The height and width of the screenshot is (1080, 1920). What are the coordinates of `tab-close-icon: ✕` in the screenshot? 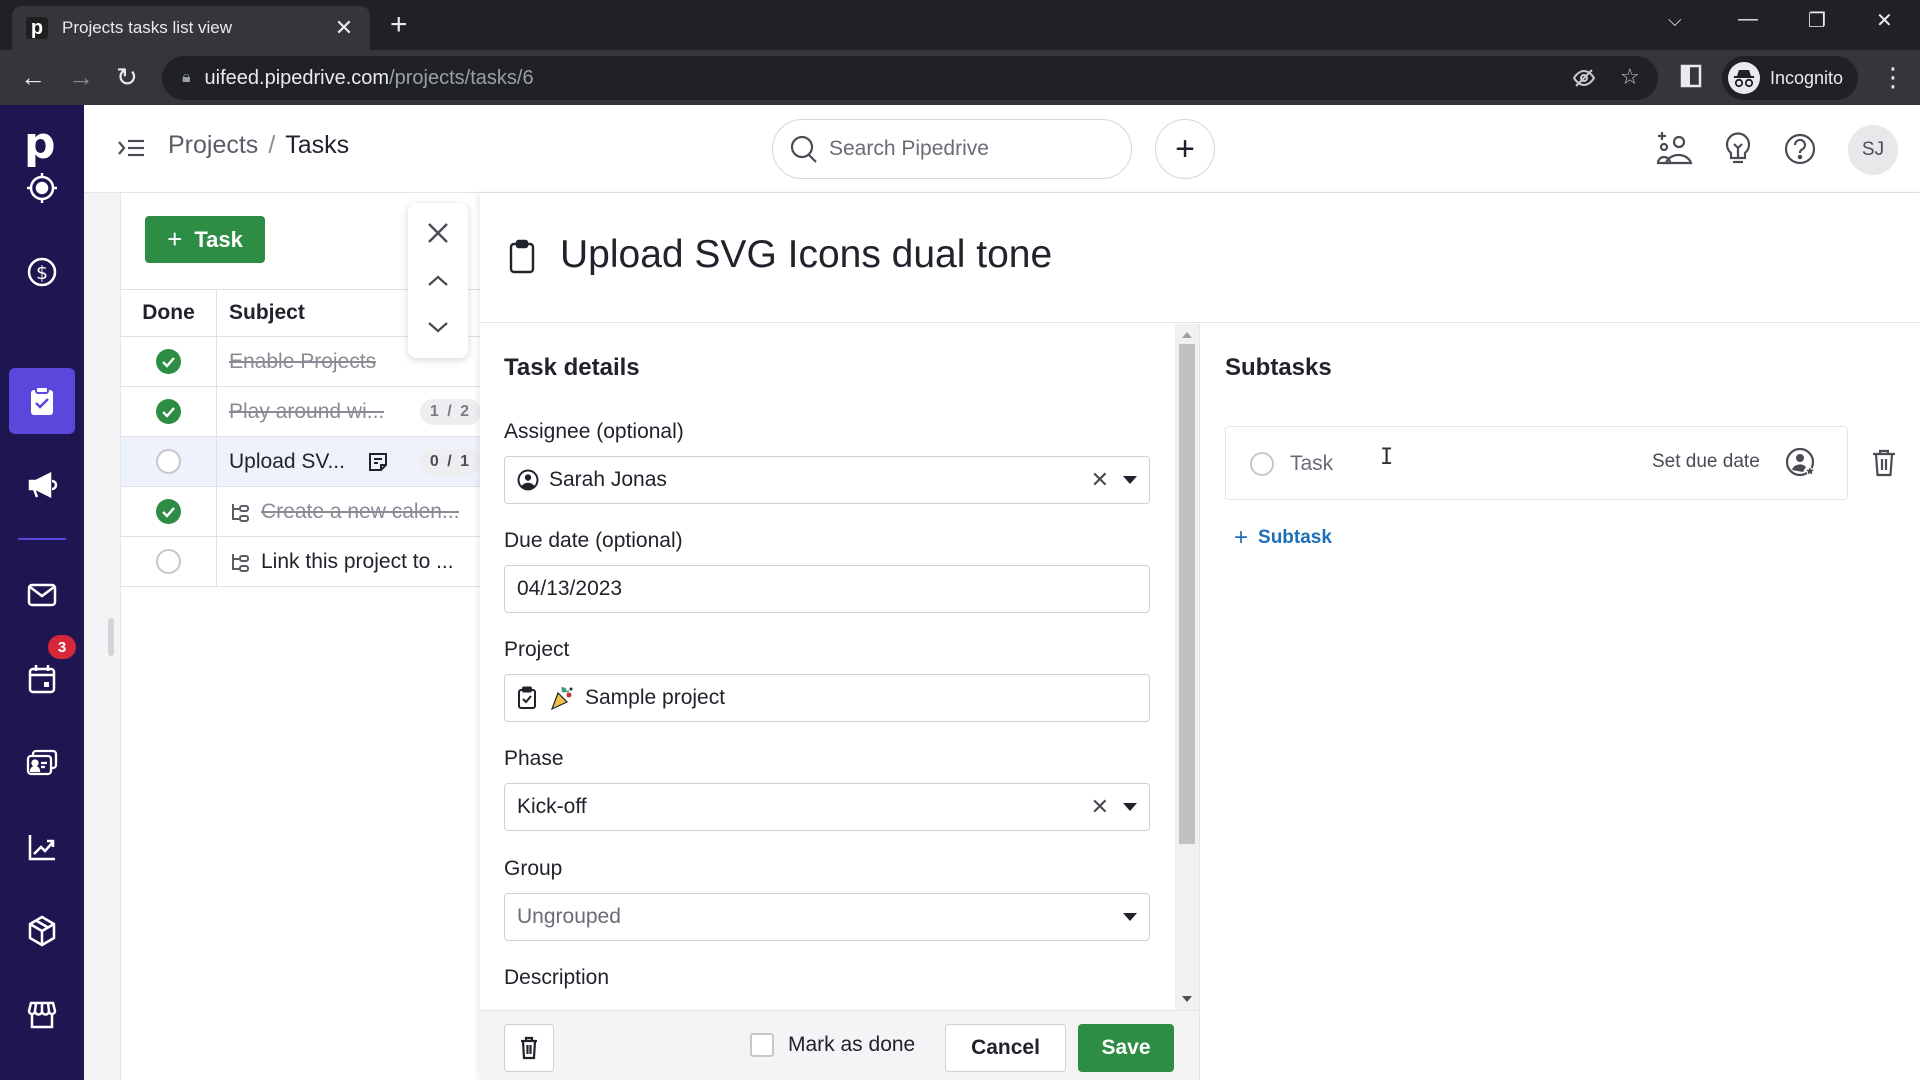 It's located at (344, 28).